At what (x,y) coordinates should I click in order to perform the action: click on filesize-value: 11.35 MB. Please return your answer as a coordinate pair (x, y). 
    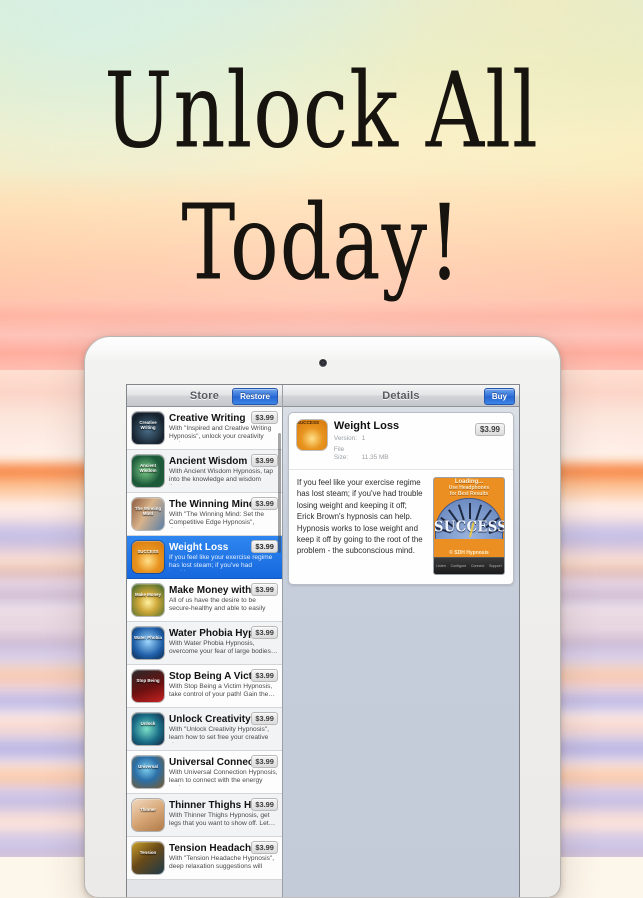
    Looking at the image, I should click on (375, 457).